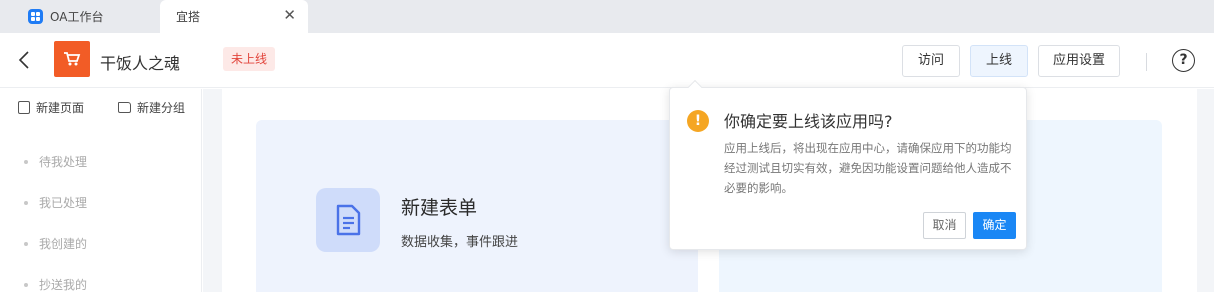  I want to click on visit-button: 访问, so click(931, 61).